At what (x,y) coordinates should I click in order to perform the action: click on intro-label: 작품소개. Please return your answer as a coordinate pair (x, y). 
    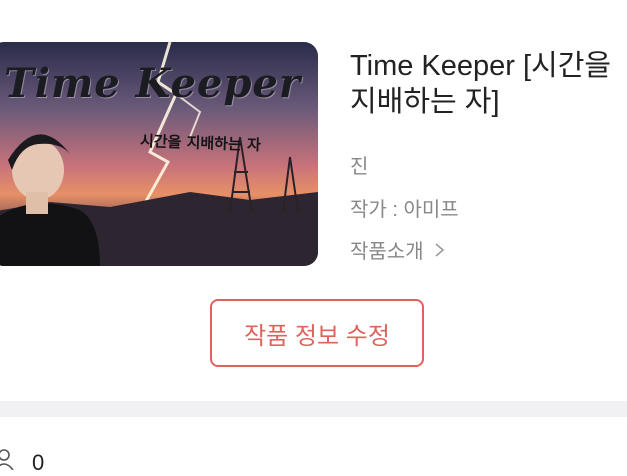
    Looking at the image, I should click on (387, 252).